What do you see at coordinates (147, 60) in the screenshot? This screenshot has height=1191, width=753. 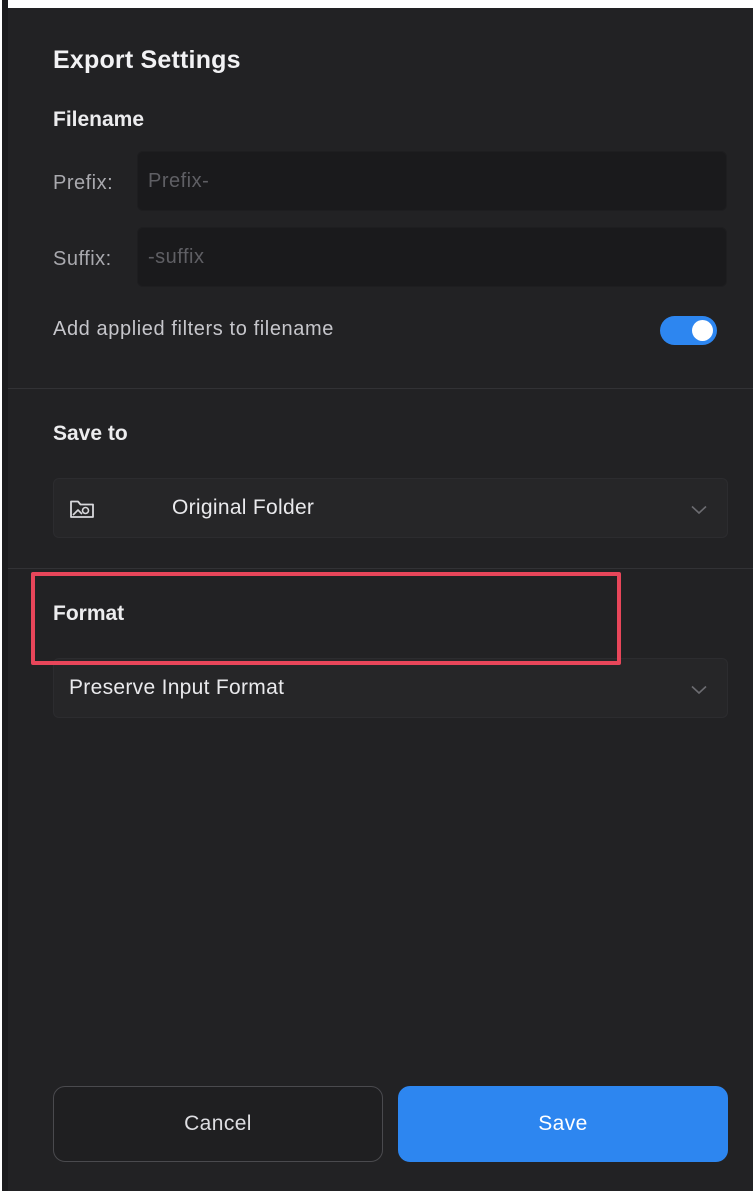 I see `dialog-title: Export Settings` at bounding box center [147, 60].